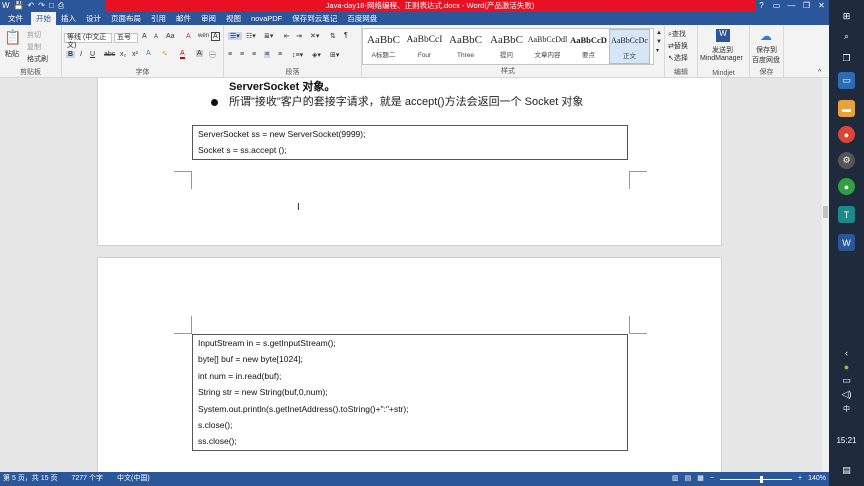 Image resolution: width=864 pixels, height=486 pixels. What do you see at coordinates (88, 41) in the screenshot?
I see `font-name-combo: 等线 (中文正文)` at bounding box center [88, 41].